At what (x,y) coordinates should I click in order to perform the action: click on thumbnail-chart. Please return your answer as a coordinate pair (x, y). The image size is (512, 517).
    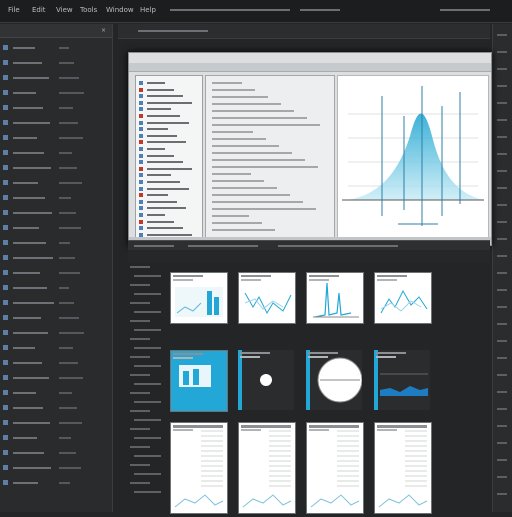
    Looking at the image, I should click on (334, 380).